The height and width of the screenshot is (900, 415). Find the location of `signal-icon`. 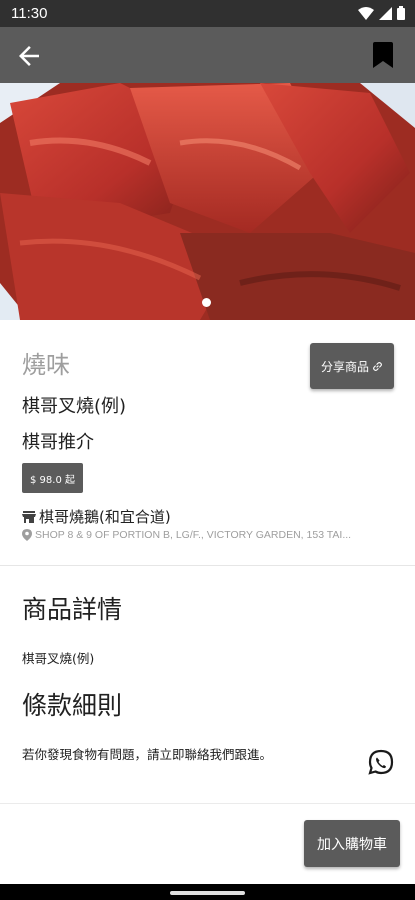

signal-icon is located at coordinates (385, 13).